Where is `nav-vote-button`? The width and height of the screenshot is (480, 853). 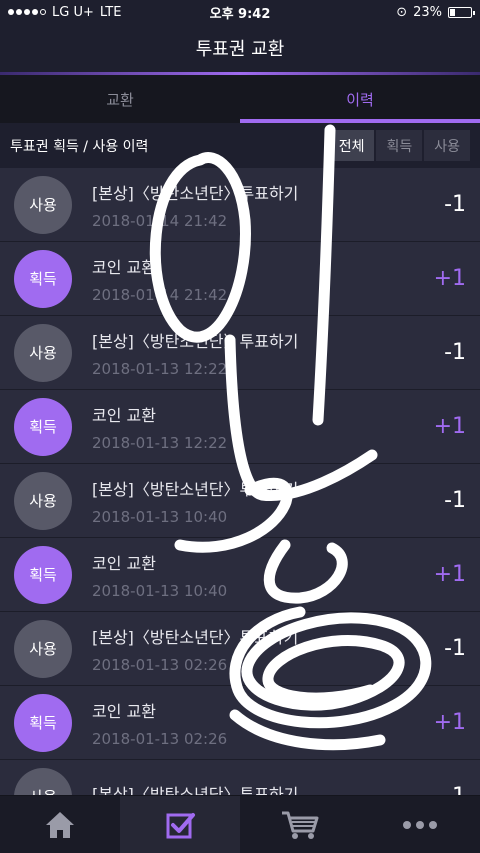 nav-vote-button is located at coordinates (180, 824).